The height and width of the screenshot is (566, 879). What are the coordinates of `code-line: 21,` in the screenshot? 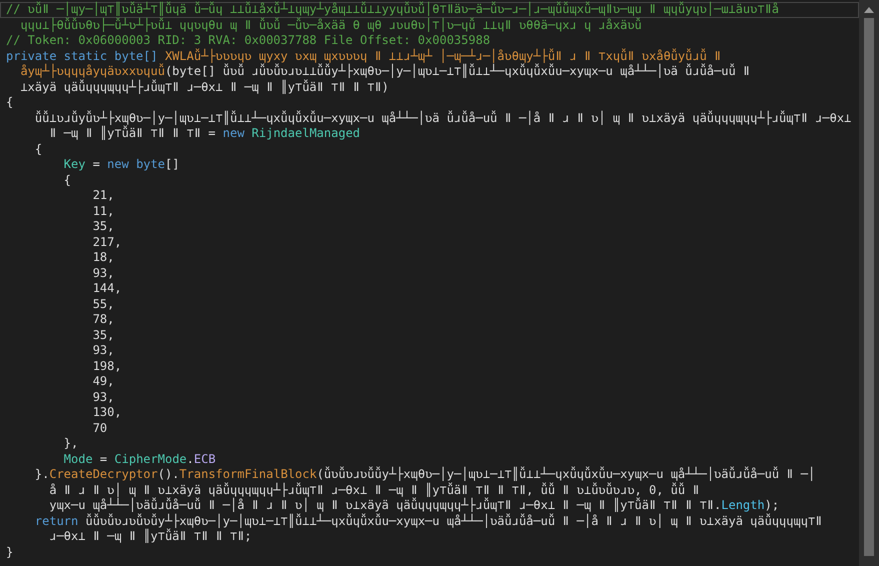 It's located at (104, 196).